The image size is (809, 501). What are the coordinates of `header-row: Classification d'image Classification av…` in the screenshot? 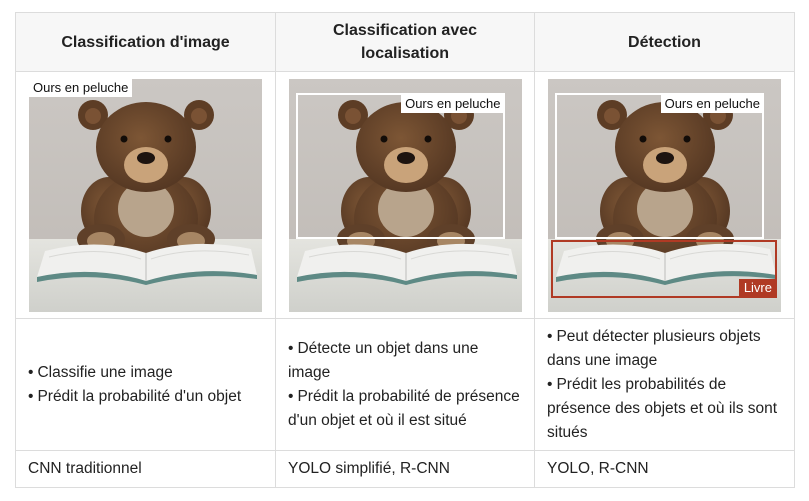 It's located at (405, 42).